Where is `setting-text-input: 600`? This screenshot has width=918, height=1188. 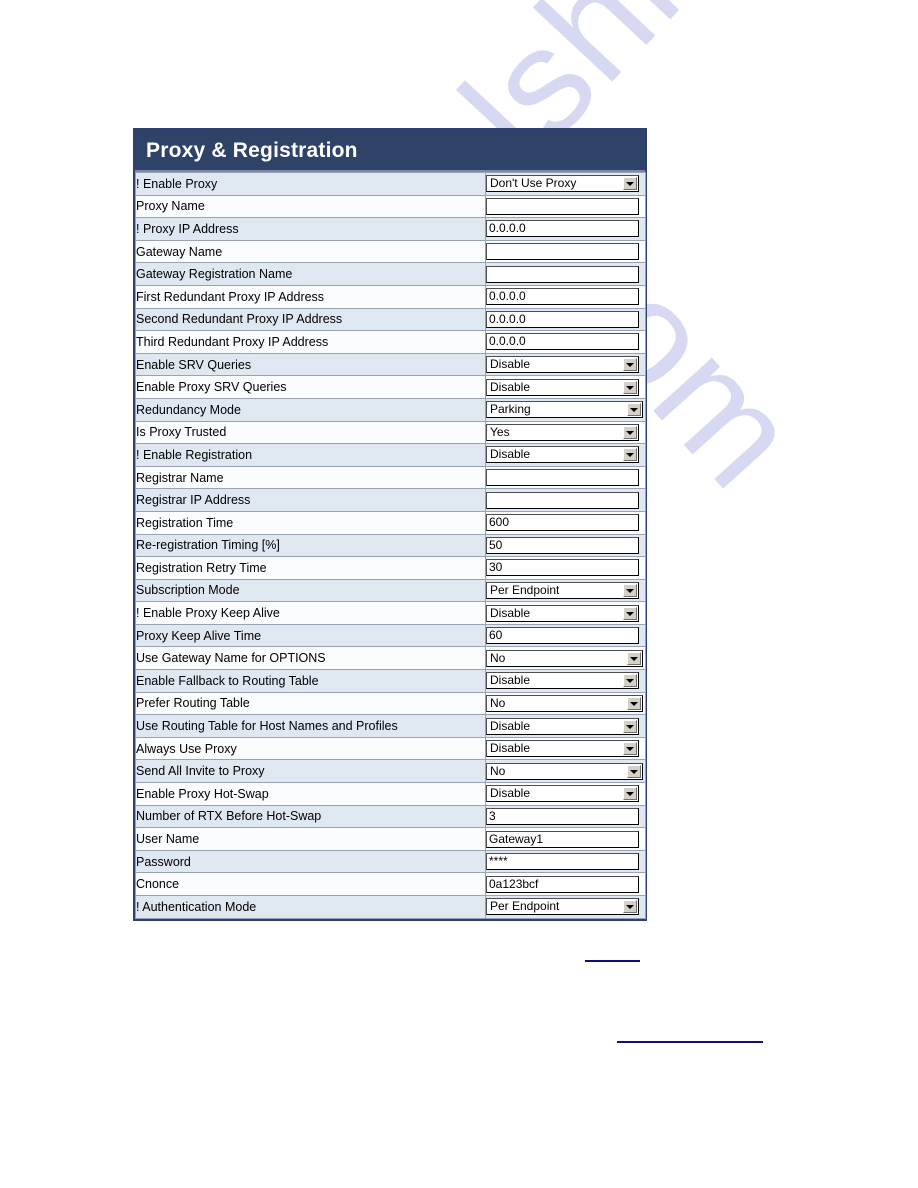 setting-text-input: 600 is located at coordinates (562, 523).